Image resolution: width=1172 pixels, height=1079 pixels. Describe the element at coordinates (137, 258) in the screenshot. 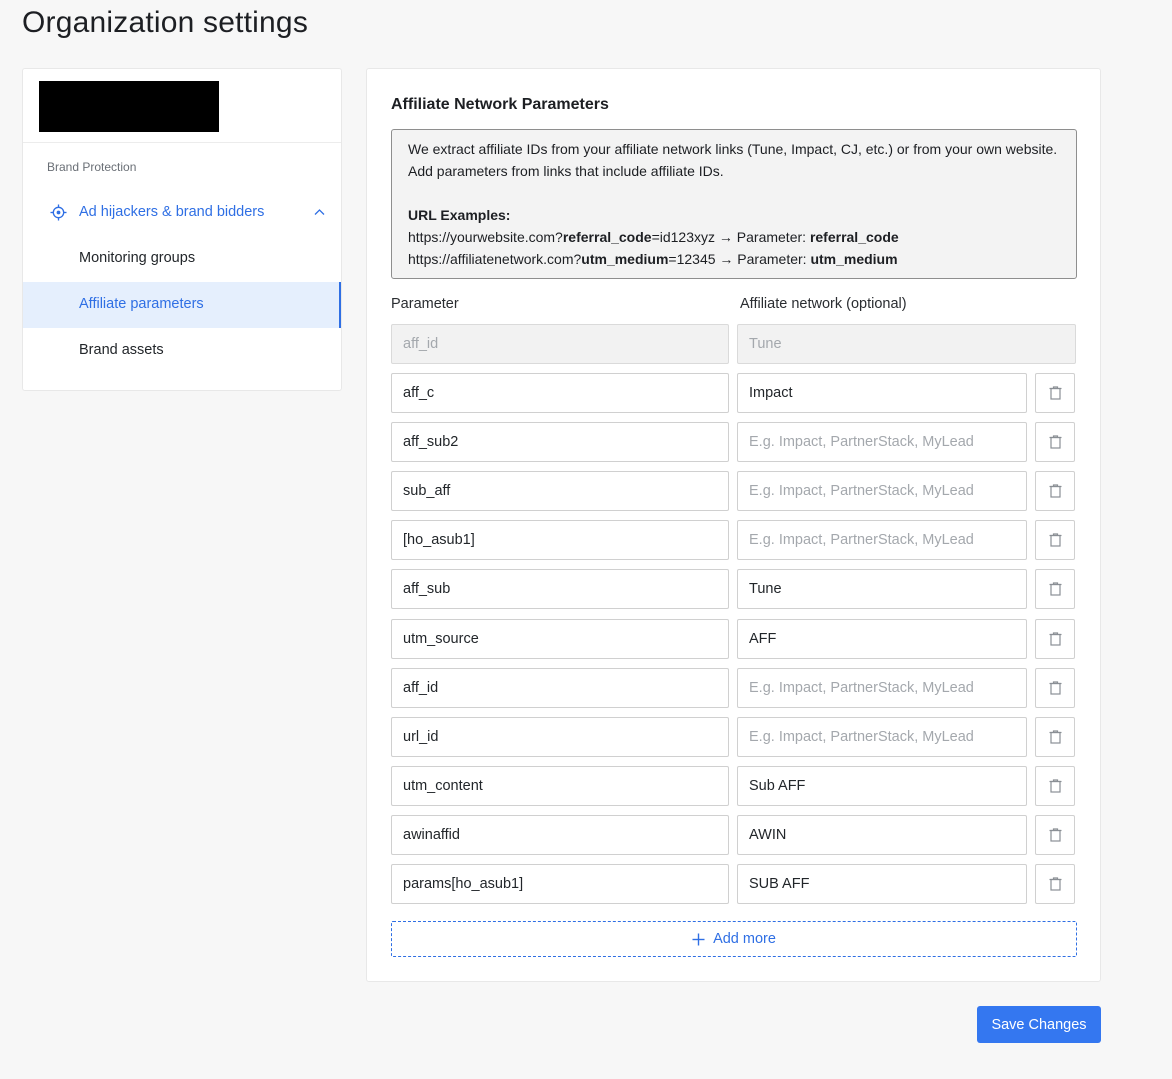

I see `sidebar-item-label: Monitoring groups` at that location.